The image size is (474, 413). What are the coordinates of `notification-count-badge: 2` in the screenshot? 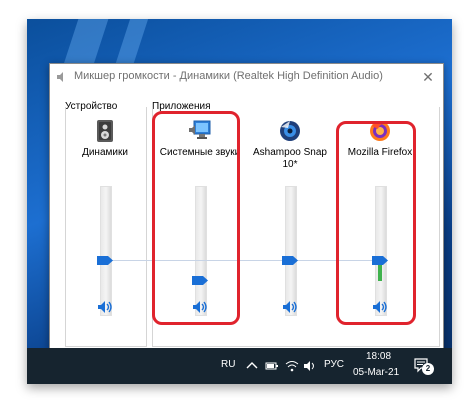 It's located at (428, 369).